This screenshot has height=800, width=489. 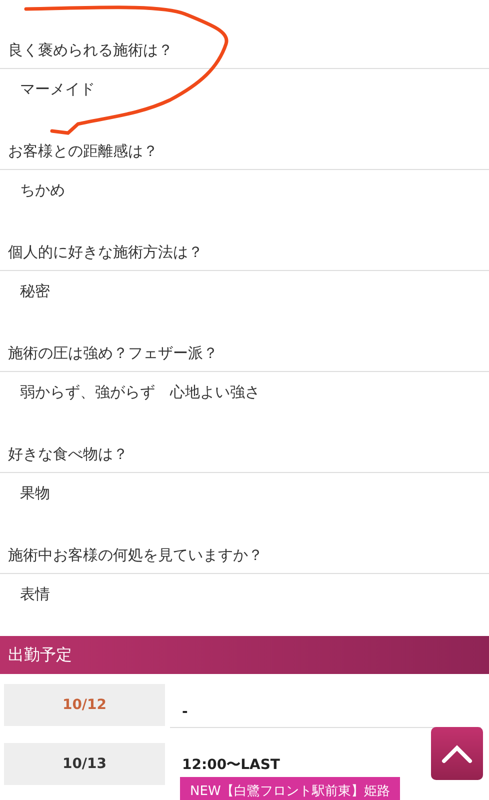 I want to click on answer-text: 表情, so click(x=35, y=594).